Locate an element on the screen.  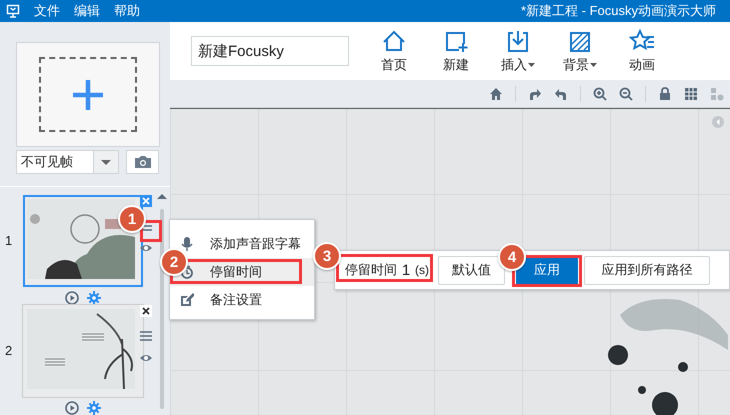
project-name-field: 新建Focusky is located at coordinates (270, 51).